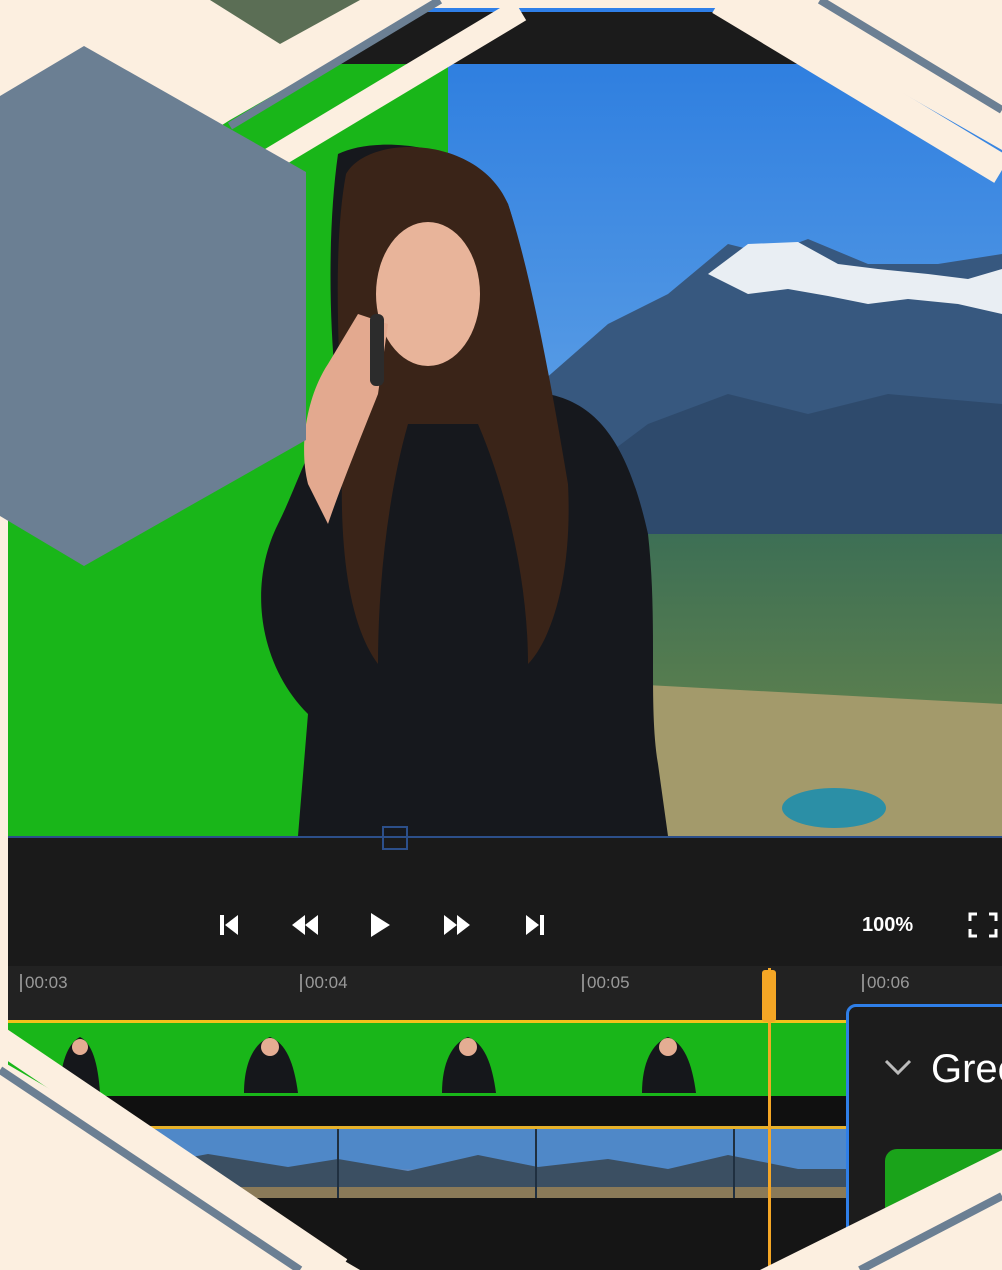 This screenshot has width=1002, height=1270. Describe the element at coordinates (886, 983) in the screenshot. I see `ruler-tick: 00:06` at that location.